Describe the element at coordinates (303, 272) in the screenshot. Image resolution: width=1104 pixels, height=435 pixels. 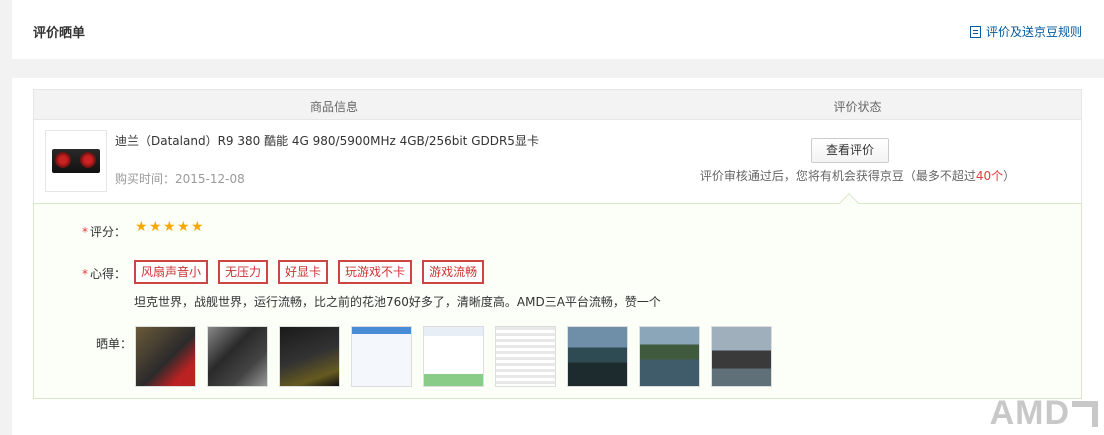
I see `tag-good-card: 好显卡` at that location.